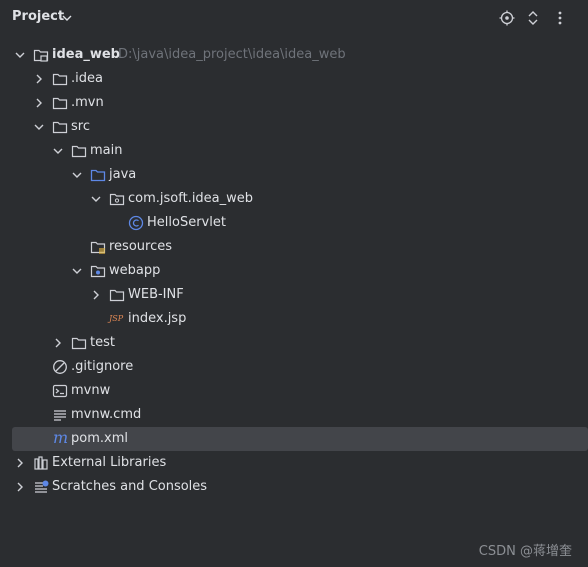 The image size is (588, 567). What do you see at coordinates (102, 342) in the screenshot?
I see `tree-node-label: test` at bounding box center [102, 342].